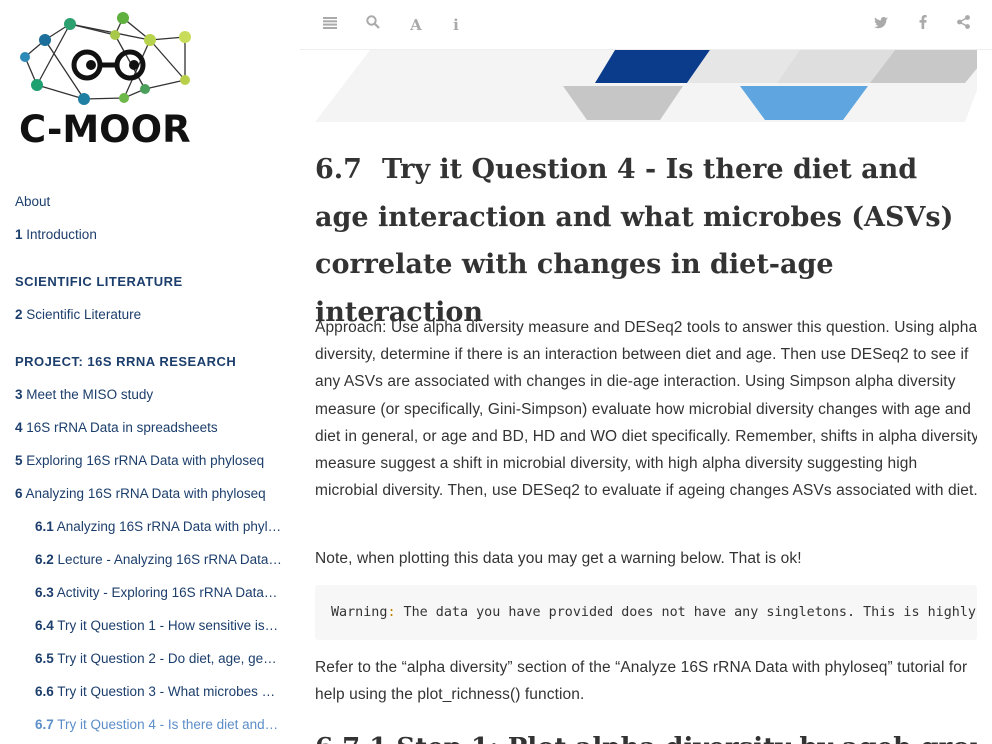 This screenshot has height=744, width=992. Describe the element at coordinates (330, 25) in the screenshot. I see `menu-icon` at that location.